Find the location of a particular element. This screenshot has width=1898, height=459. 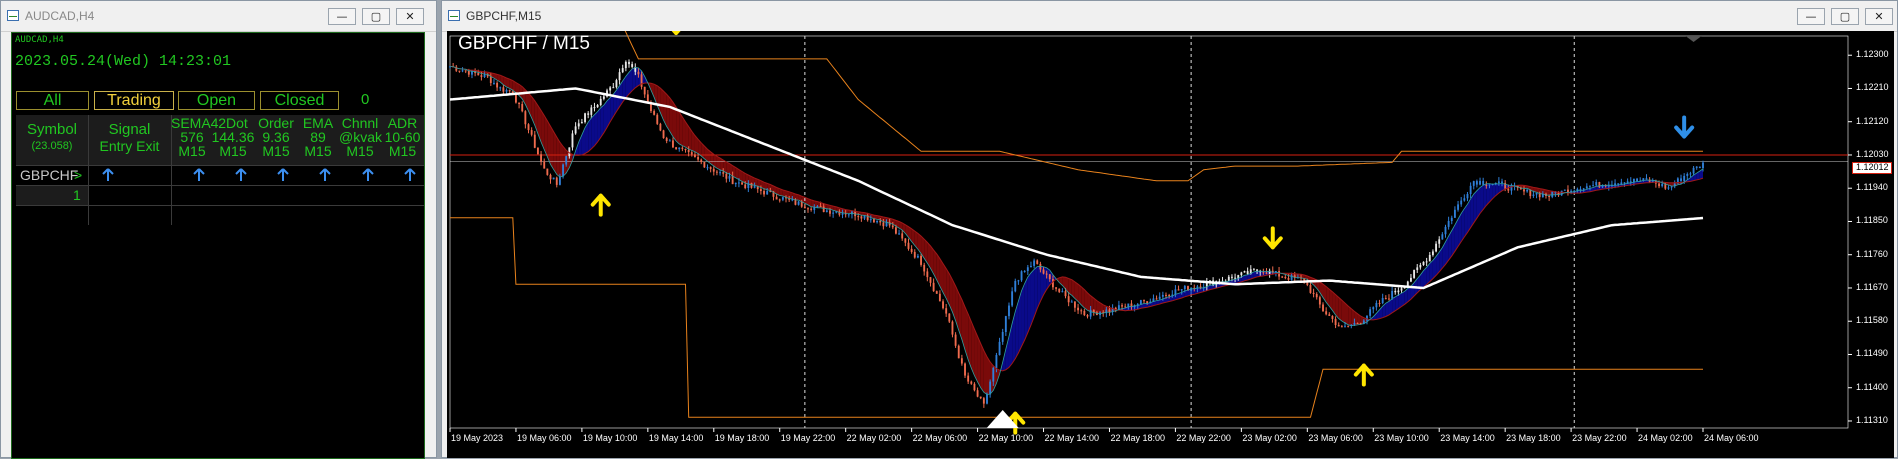

col-sema4-val: 576 is located at coordinates (192, 137).